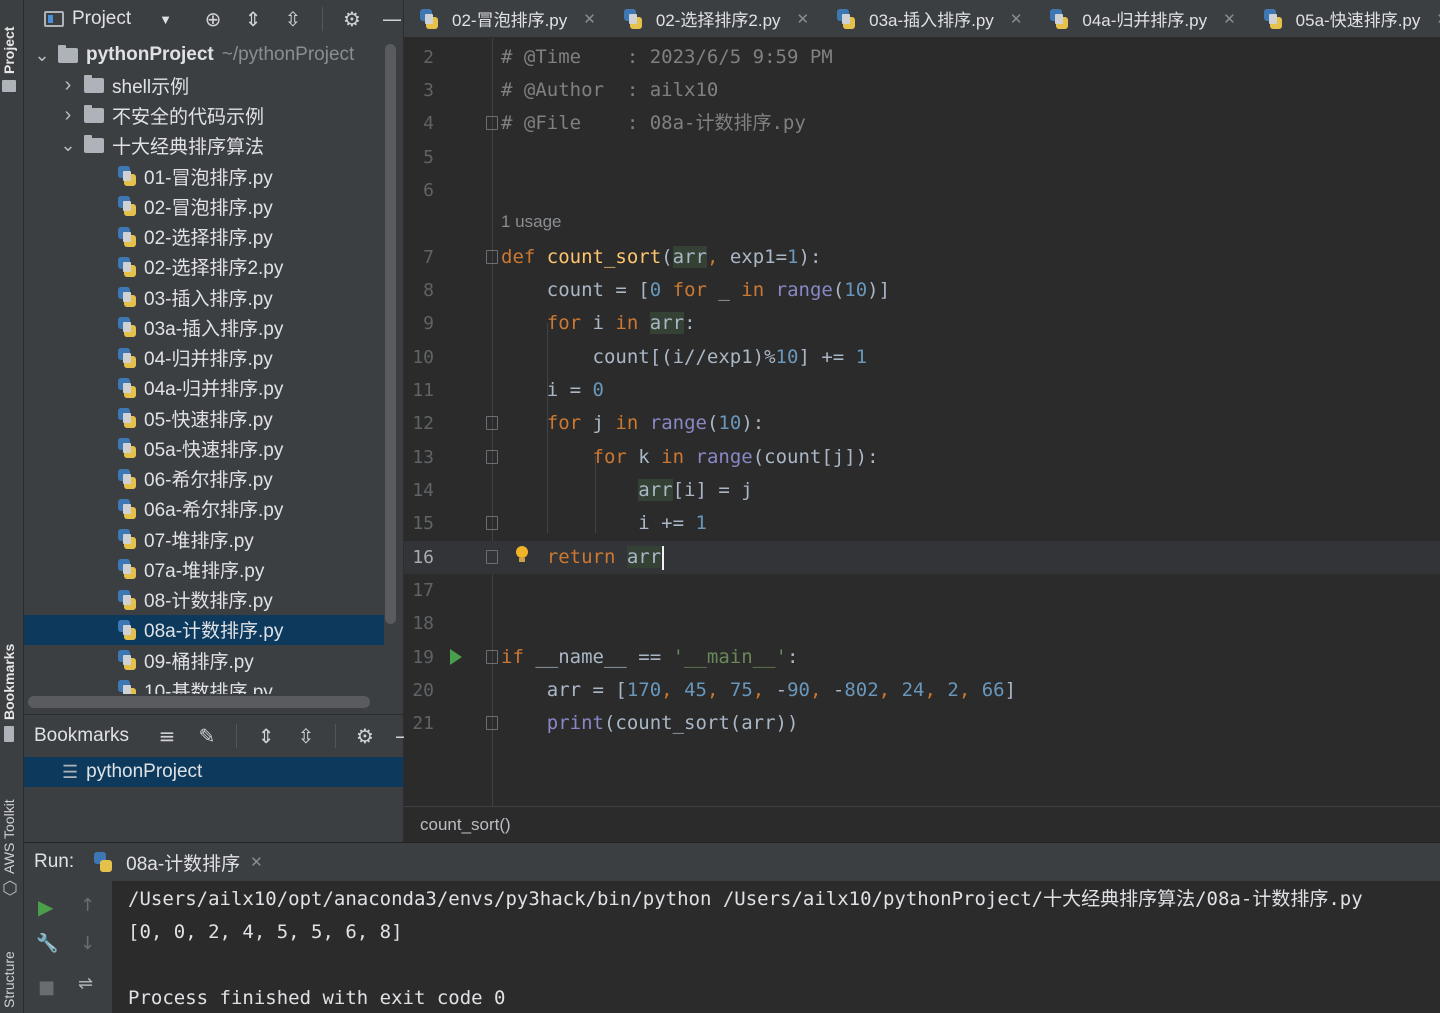  What do you see at coordinates (204, 327) in the screenshot?
I see `tree-file: 03a-插入排序.py` at bounding box center [204, 327].